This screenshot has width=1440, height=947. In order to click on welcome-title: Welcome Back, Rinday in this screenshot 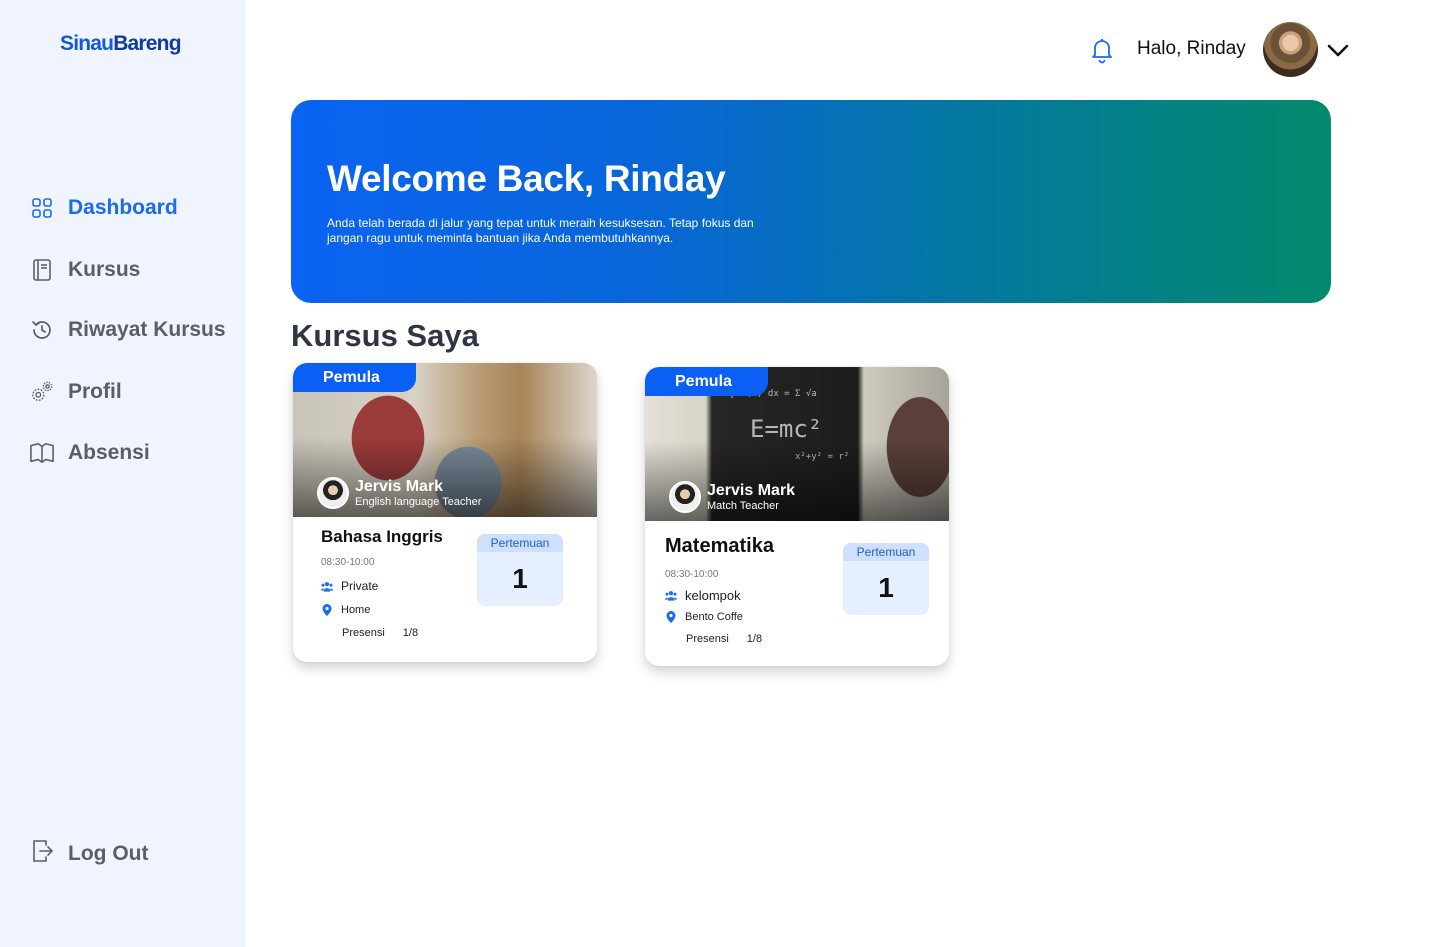, I will do `click(526, 178)`.